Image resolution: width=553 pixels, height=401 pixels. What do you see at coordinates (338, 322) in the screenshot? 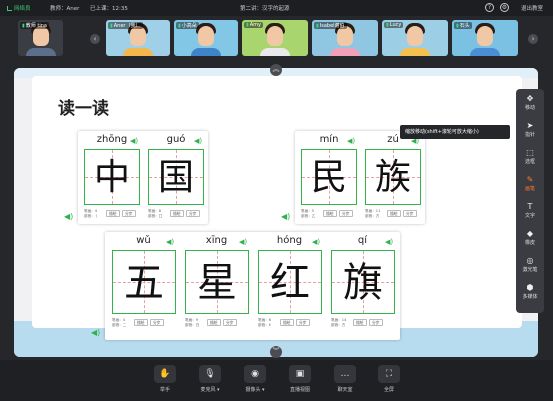
I see `stroke-info: 笔画：14 部首：方` at bounding box center [338, 322].